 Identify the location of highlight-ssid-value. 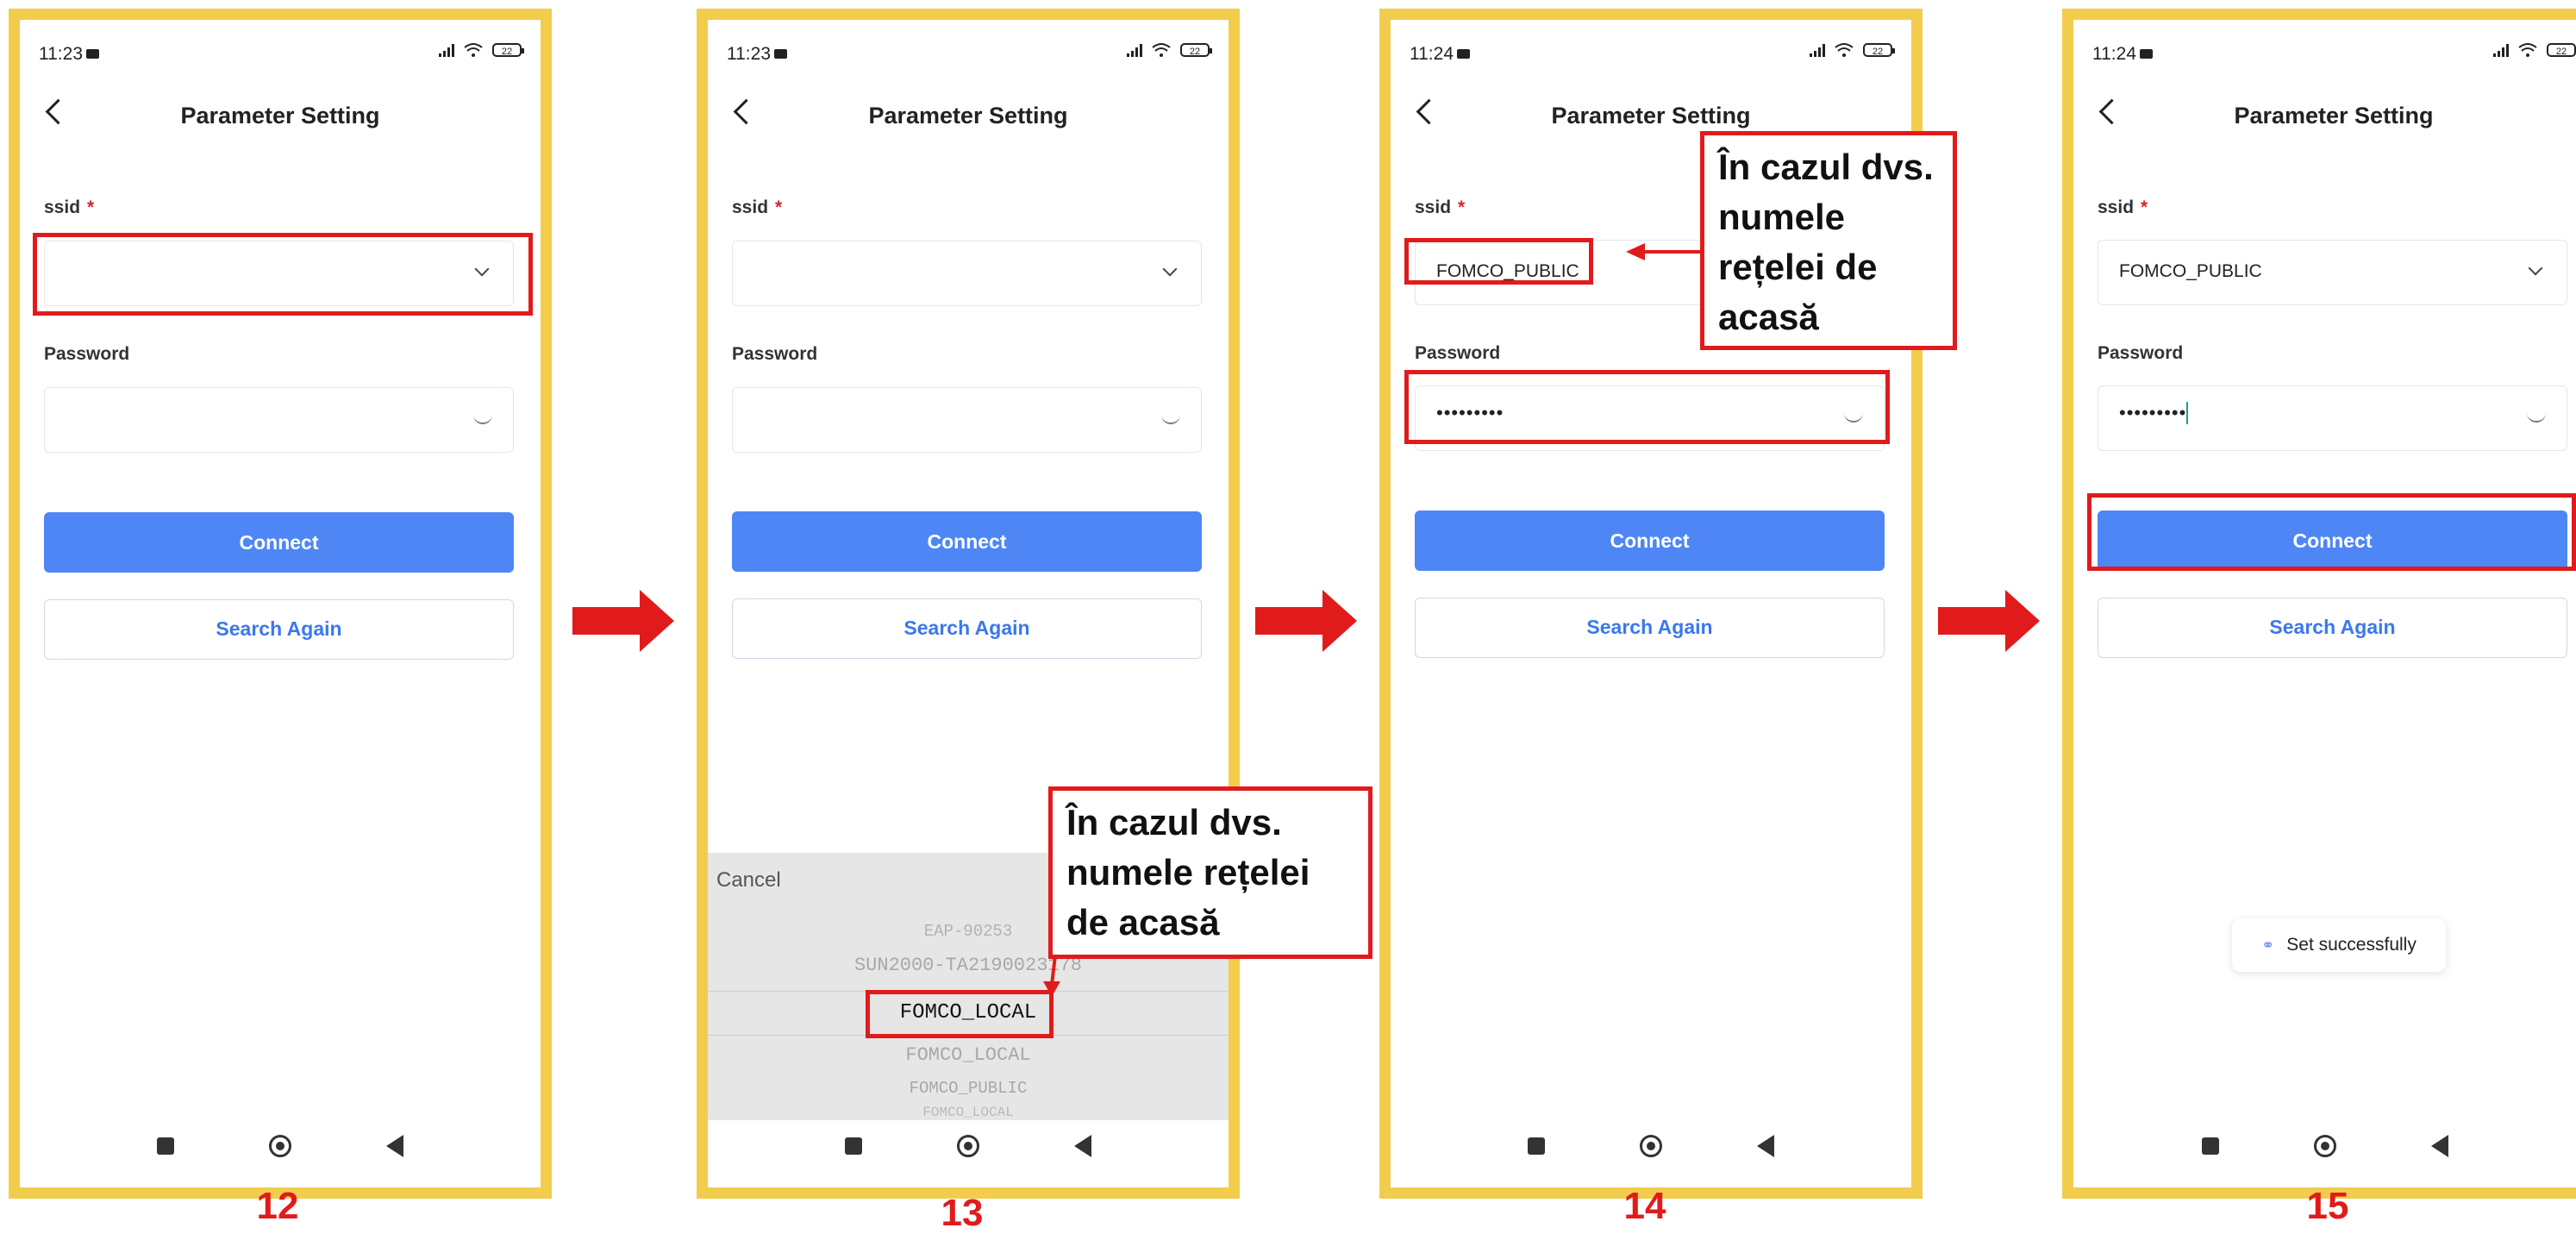
(1498, 261).